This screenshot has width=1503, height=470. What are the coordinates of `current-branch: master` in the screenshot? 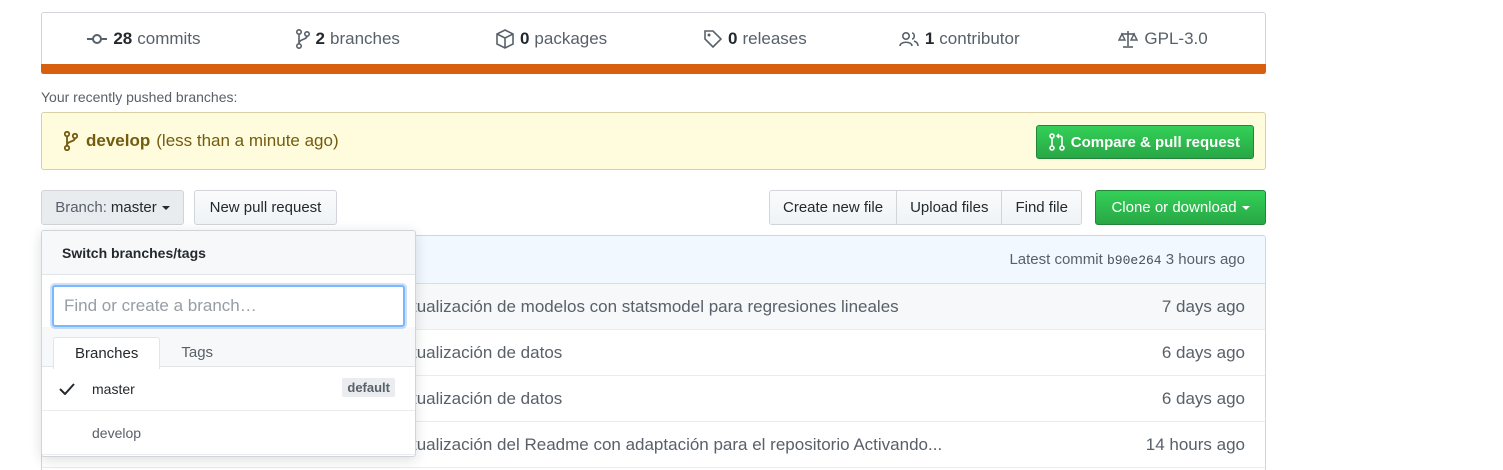 It's located at (133, 207).